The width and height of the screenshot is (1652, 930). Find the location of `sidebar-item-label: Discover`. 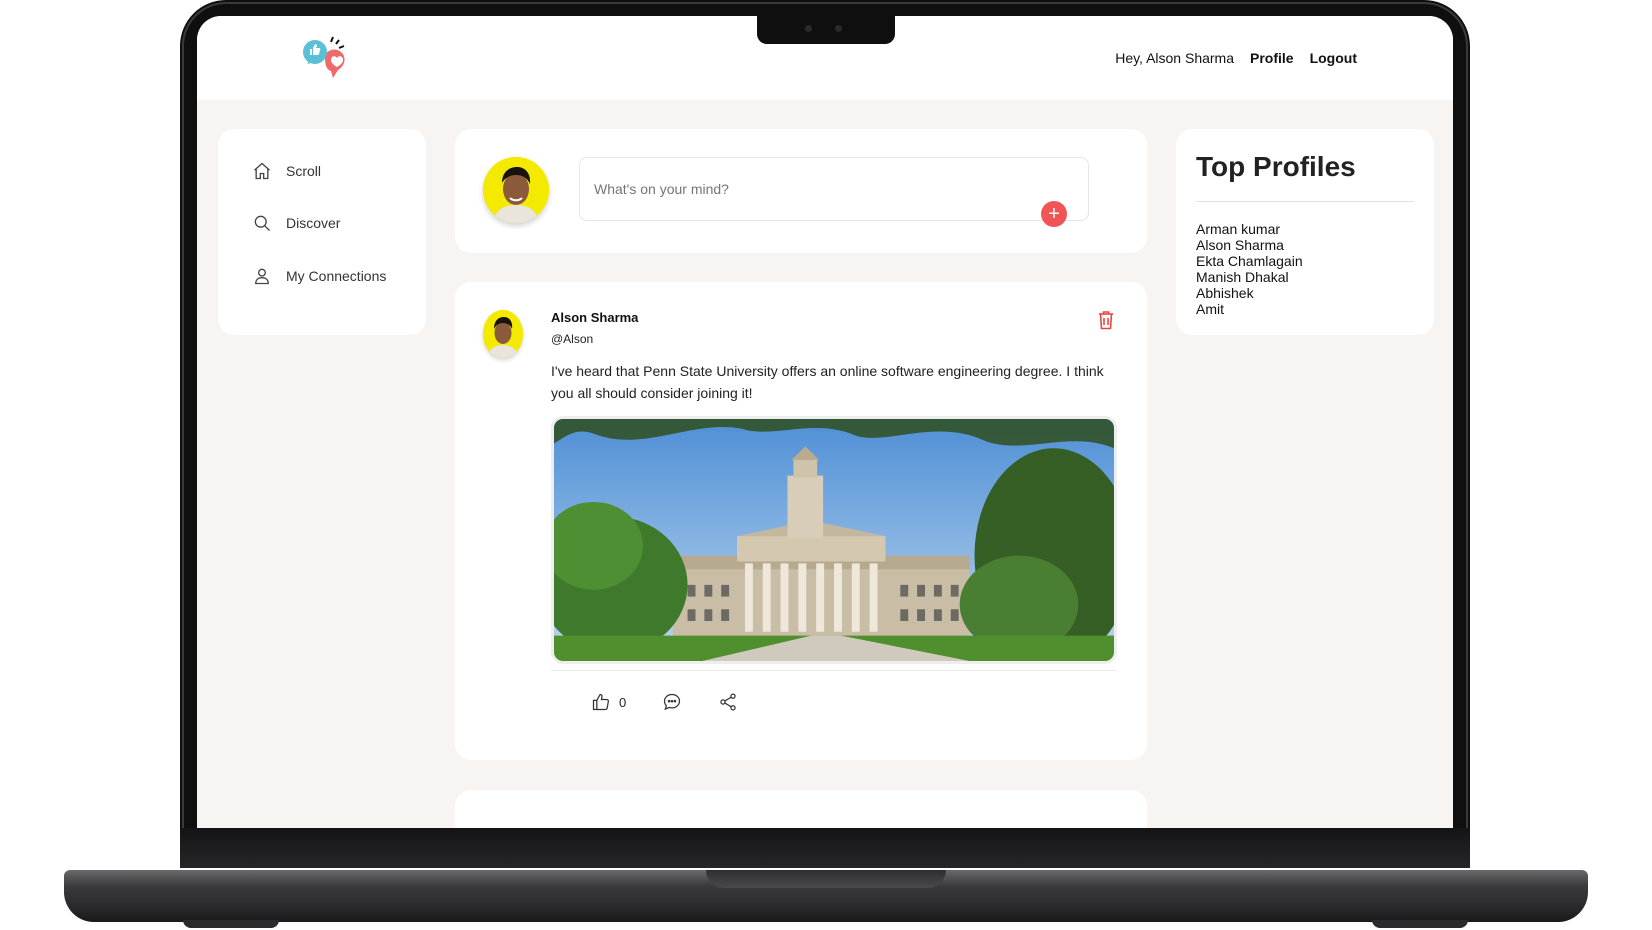

sidebar-item-label: Discover is located at coordinates (313, 223).